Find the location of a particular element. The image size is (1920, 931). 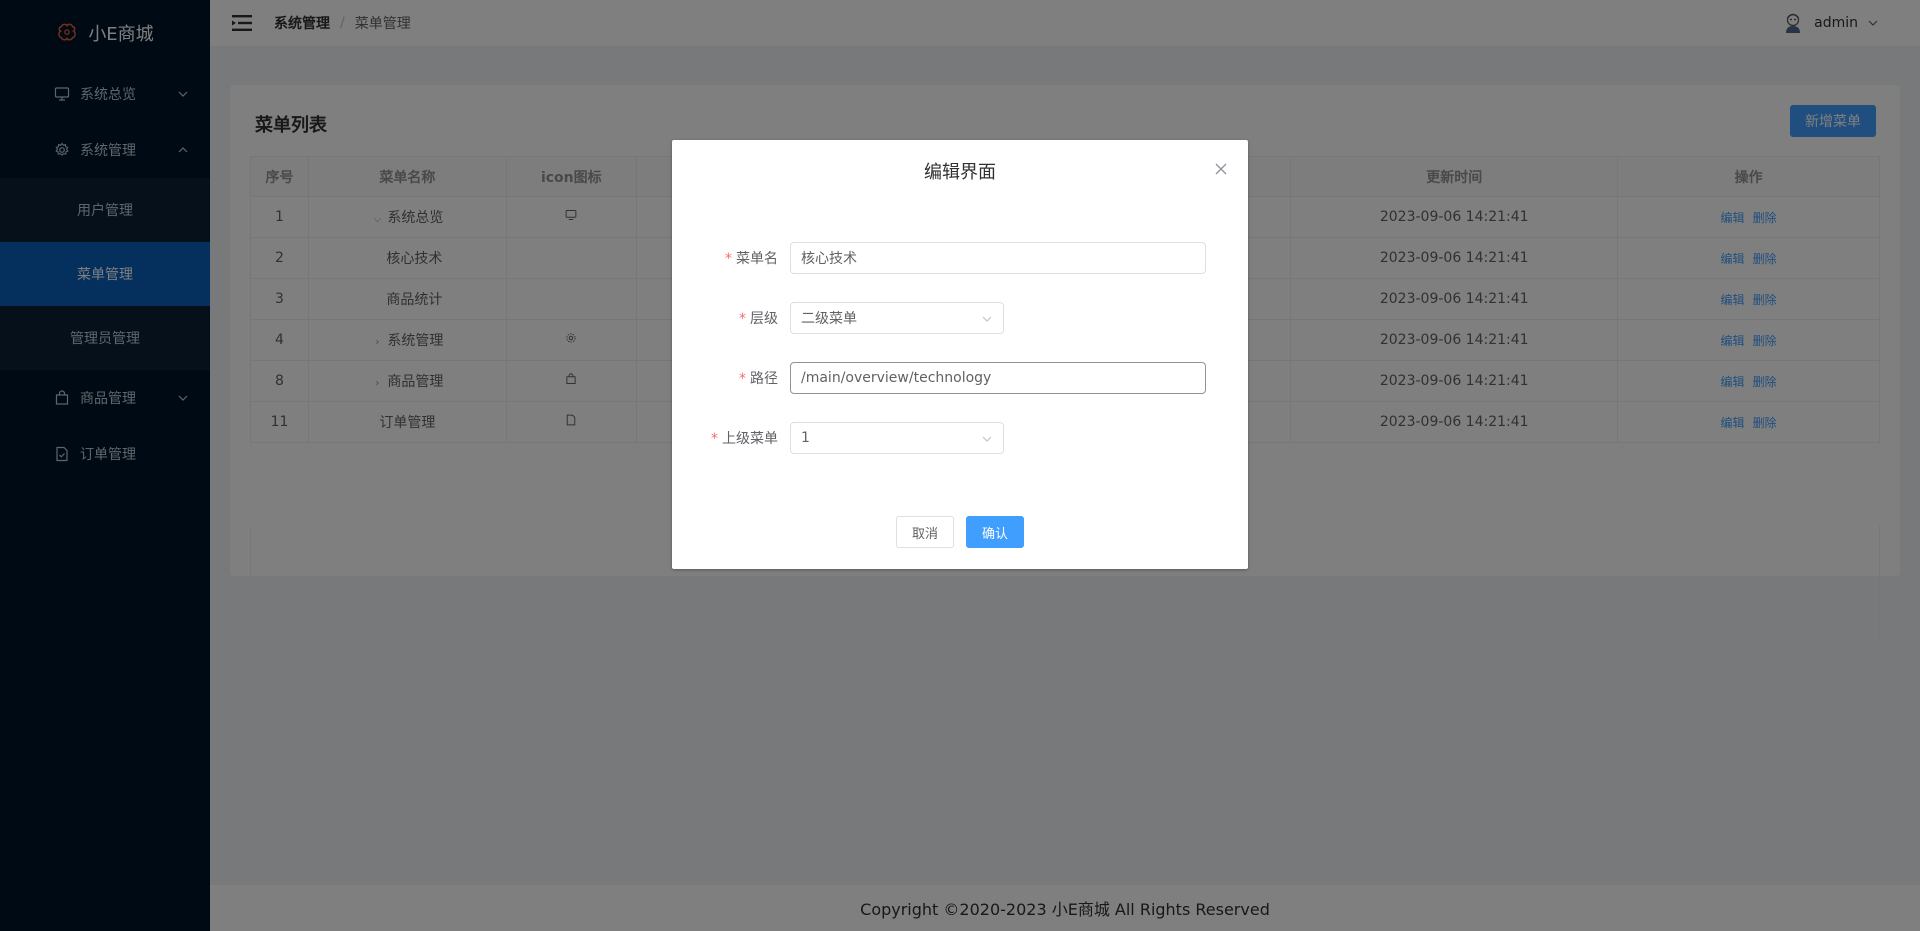

form-row-parent: * 上级菜单 1 is located at coordinates (960, 438).